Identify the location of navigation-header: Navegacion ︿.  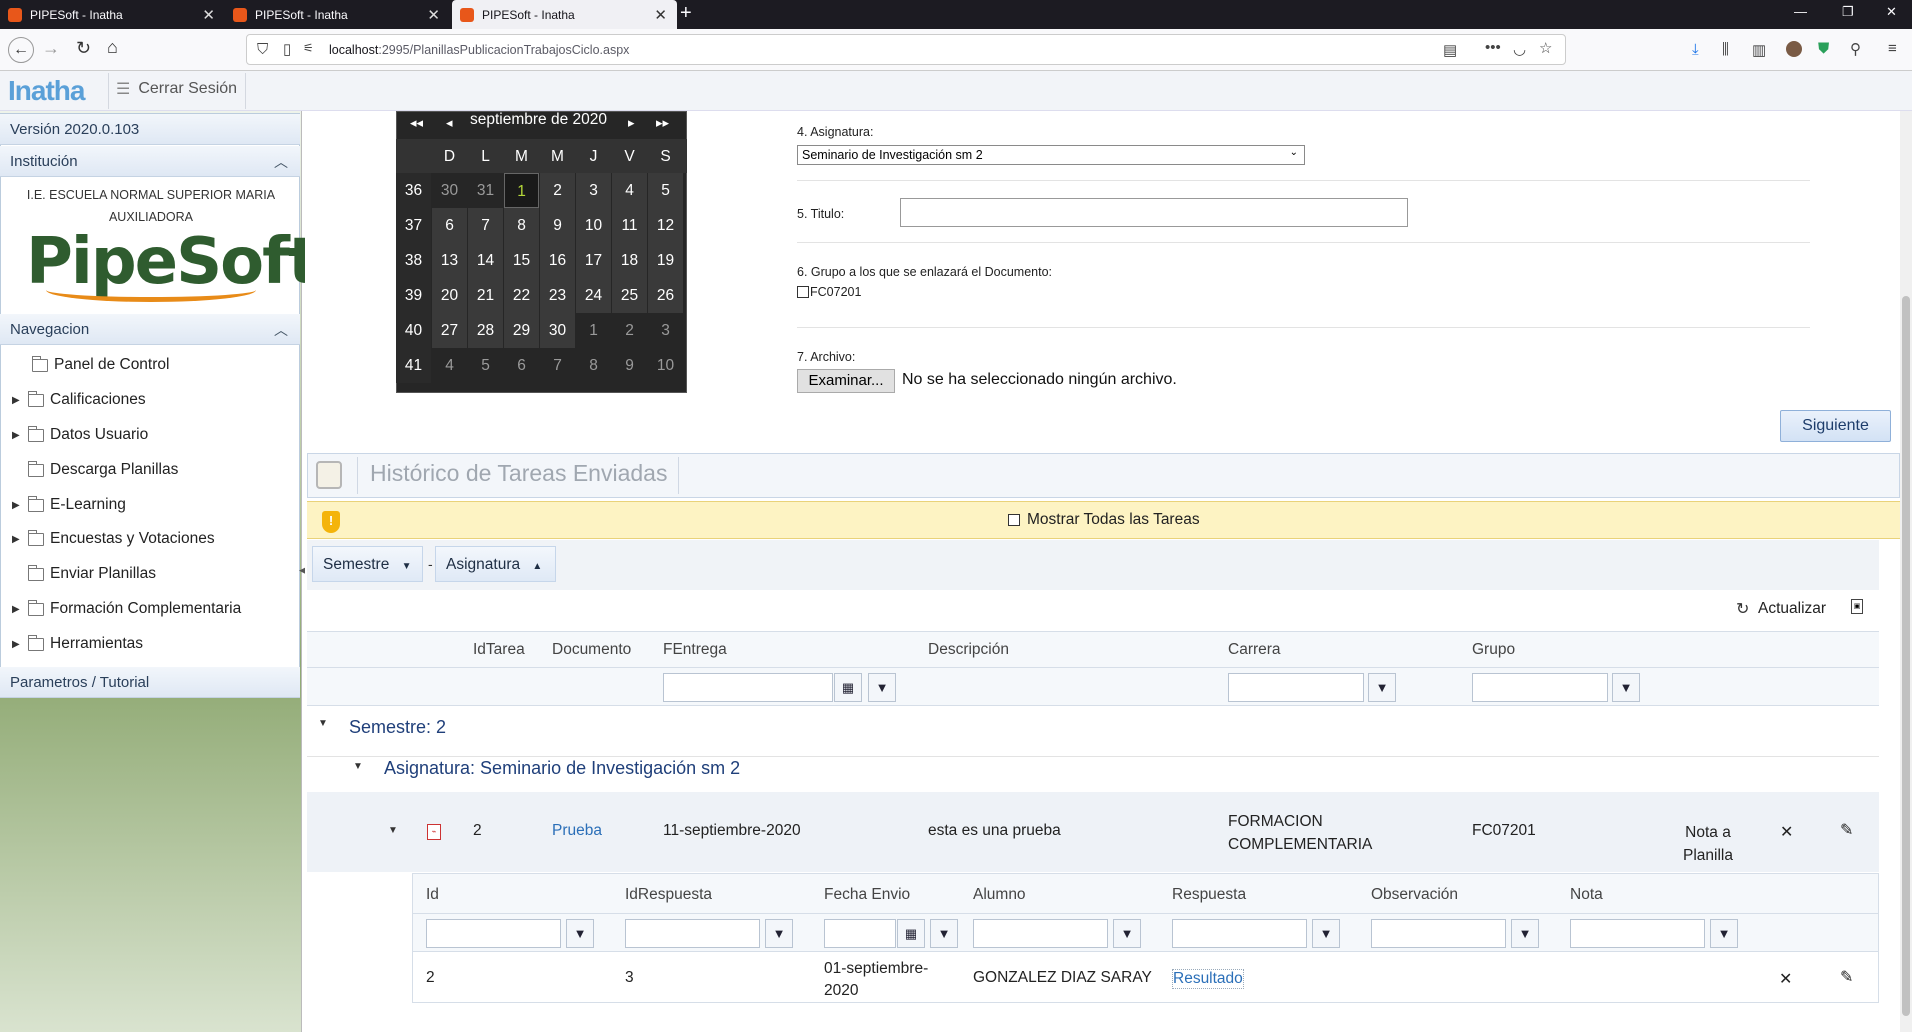
(150, 329).